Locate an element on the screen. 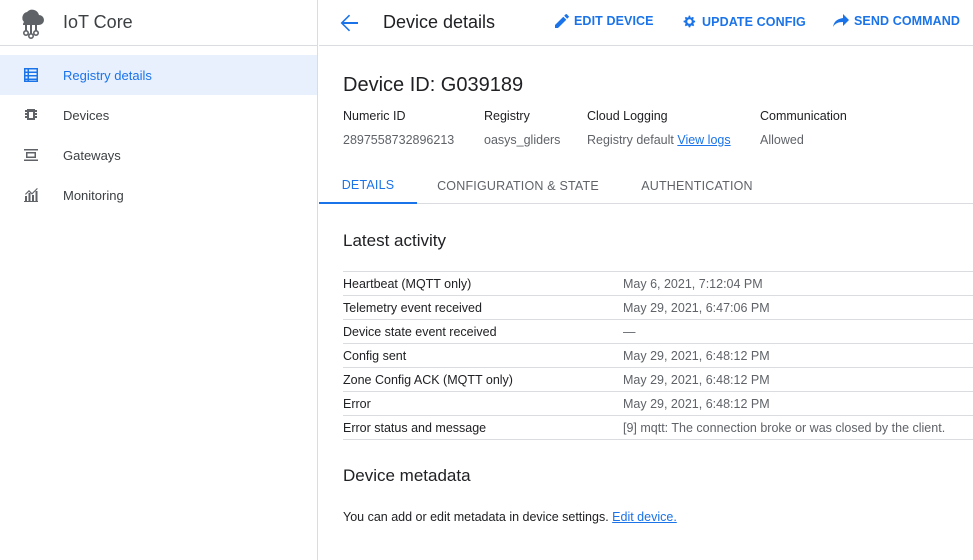  edit-device-link: Edit device. is located at coordinates (644, 517).